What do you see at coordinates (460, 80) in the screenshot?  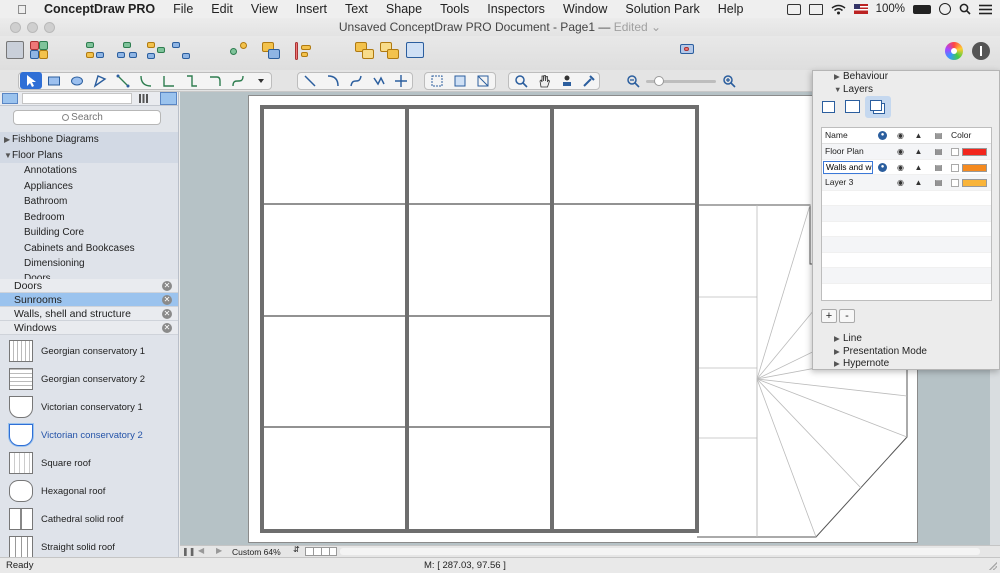 I see `vertex-add-icon` at bounding box center [460, 80].